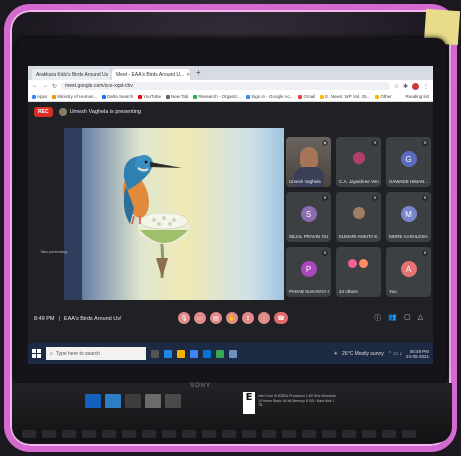 This screenshot has width=461, height=456. I want to click on more-options-button: ⋮, so click(264, 318).